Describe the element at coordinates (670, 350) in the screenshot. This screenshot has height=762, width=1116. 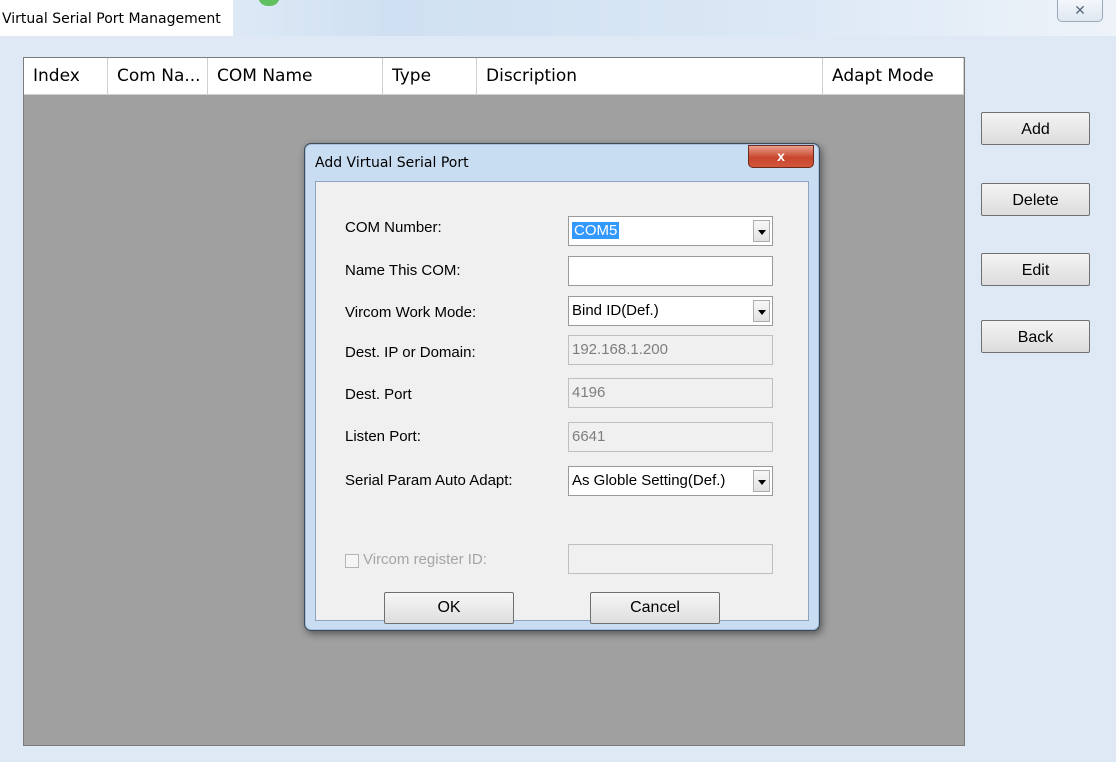
I see `dest-ip-input: 192.168.1.200` at that location.